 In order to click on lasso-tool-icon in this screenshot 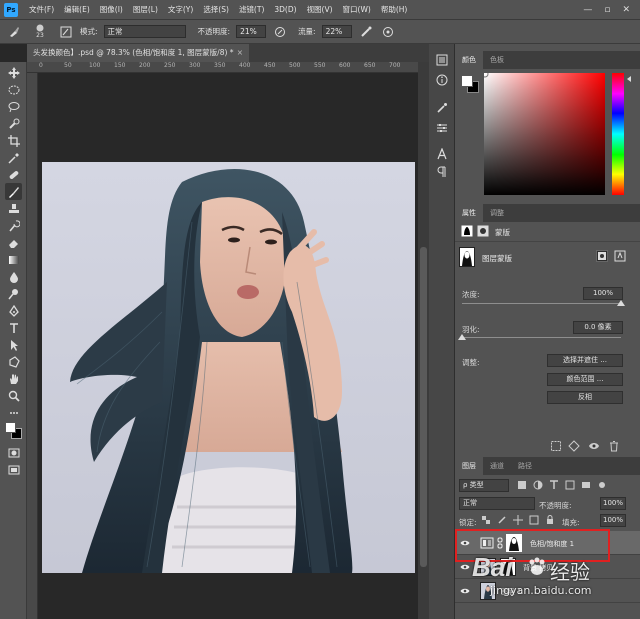, I will do `click(13, 106)`.